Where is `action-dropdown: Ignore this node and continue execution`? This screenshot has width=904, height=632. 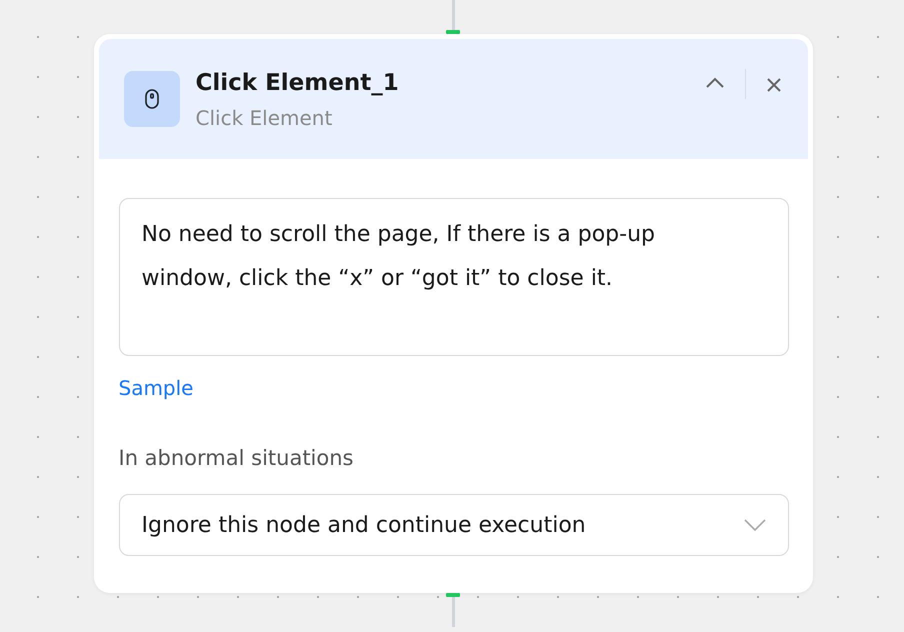
action-dropdown: Ignore this node and continue execution is located at coordinates (453, 525).